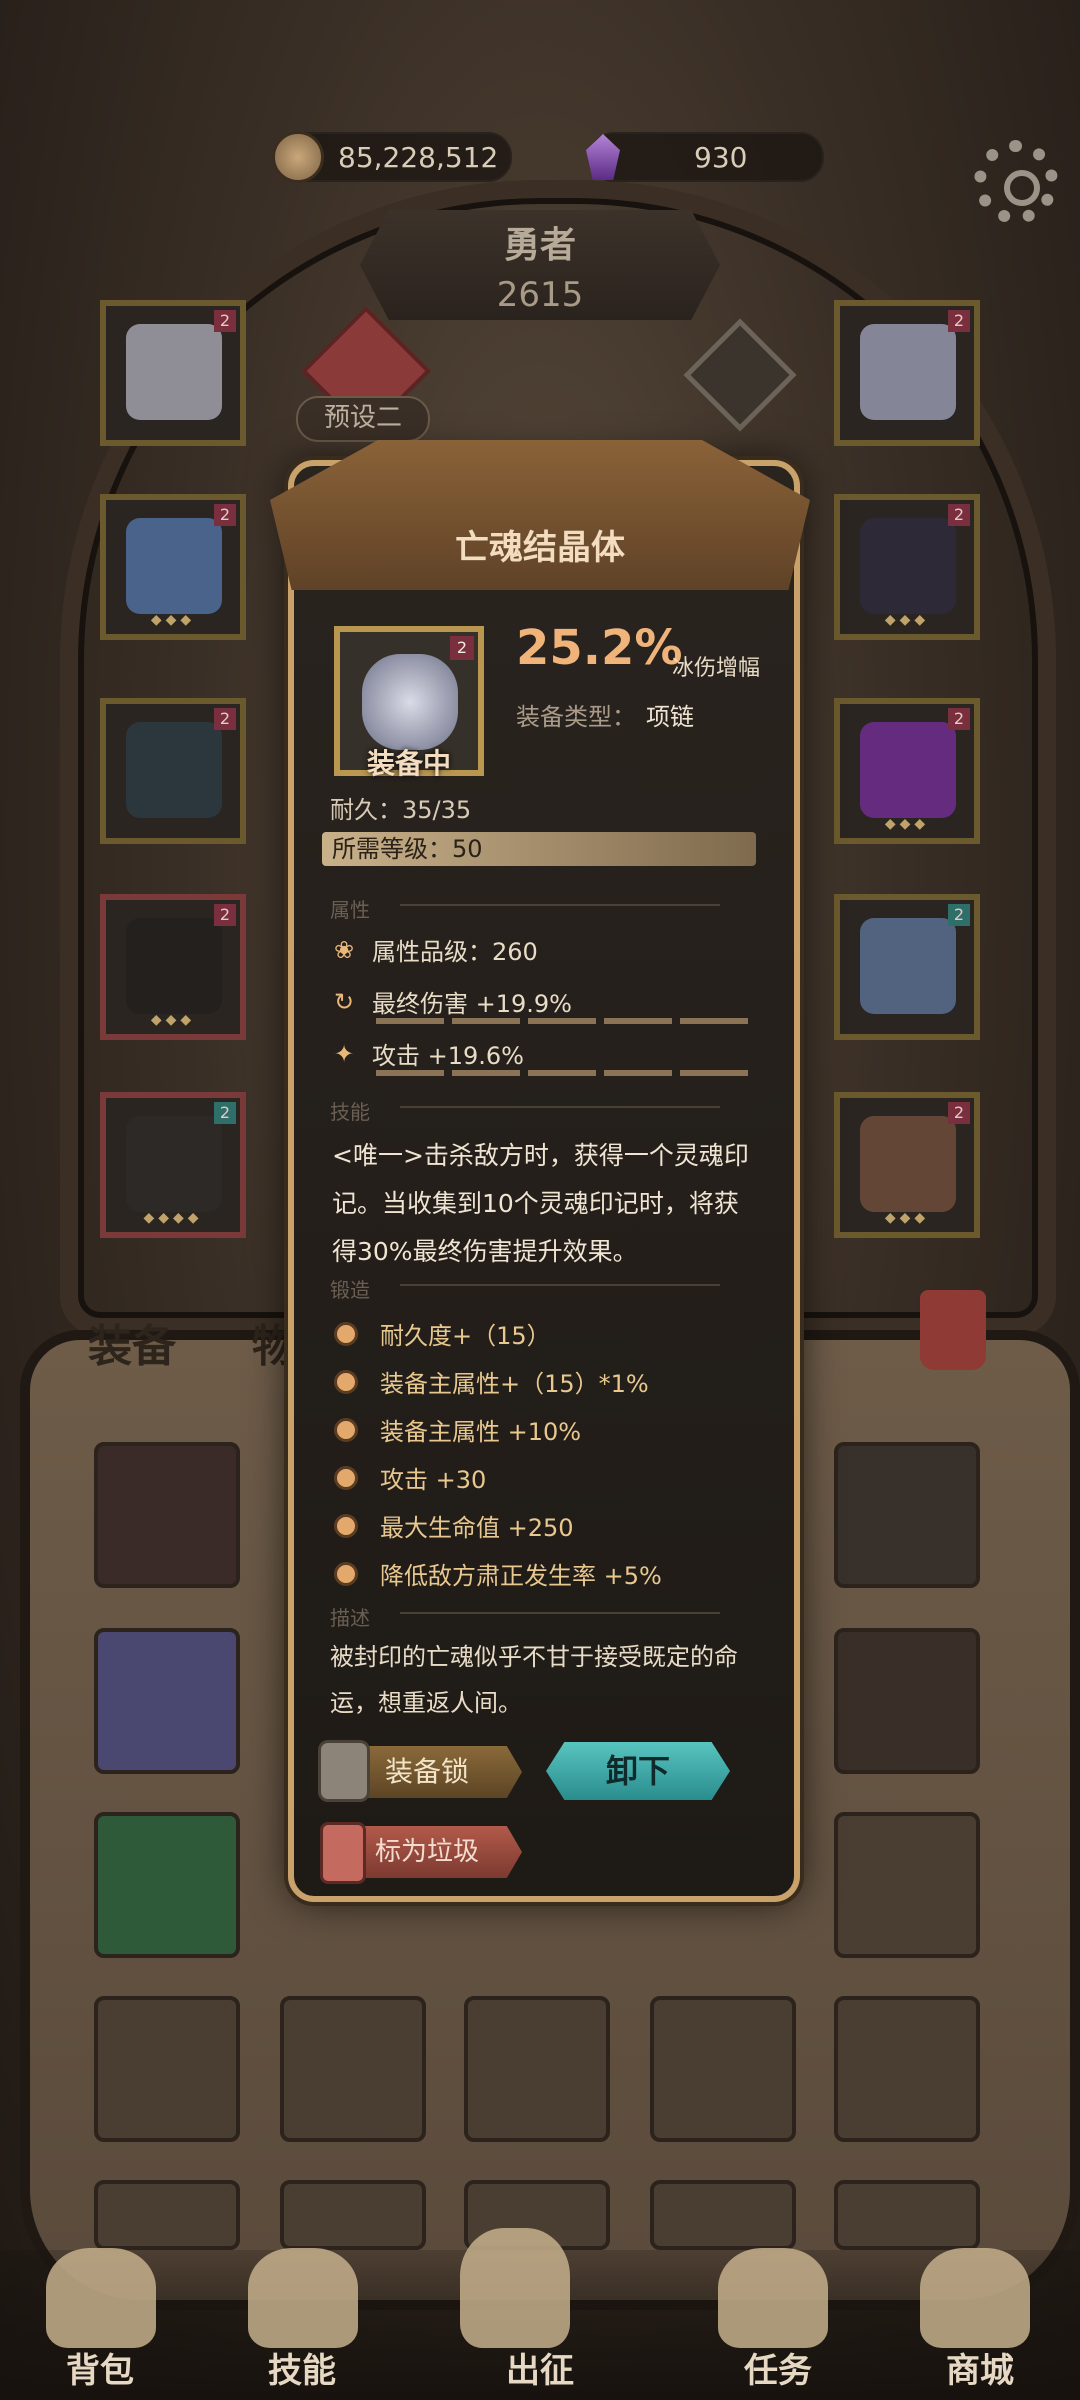 Image resolution: width=1080 pixels, height=2400 pixels. What do you see at coordinates (514, 1384) in the screenshot?
I see `forge-text: 装备主属性+（15）*1%` at bounding box center [514, 1384].